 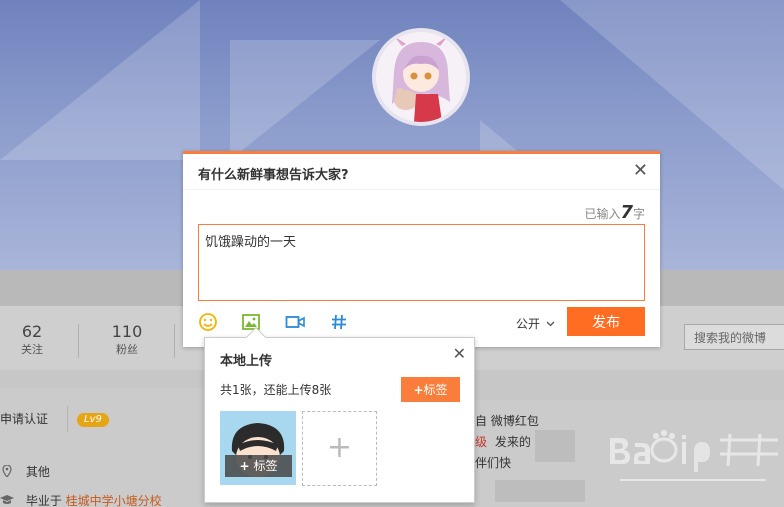 What do you see at coordinates (7, 499) in the screenshot?
I see `graduation-icon` at bounding box center [7, 499].